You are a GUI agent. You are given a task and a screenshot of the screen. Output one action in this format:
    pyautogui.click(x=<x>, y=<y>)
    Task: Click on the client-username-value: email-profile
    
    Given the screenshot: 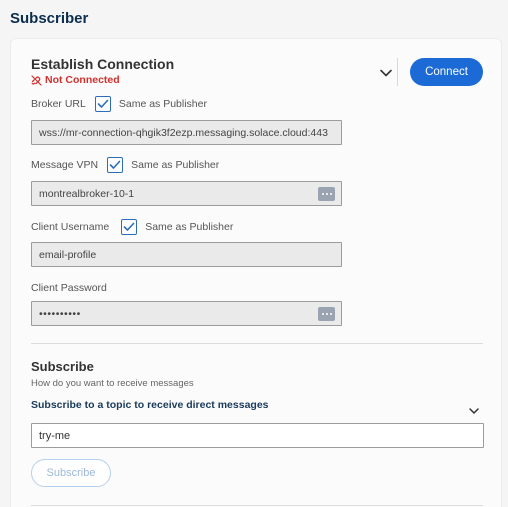 What is the action you would take?
    pyautogui.click(x=68, y=254)
    